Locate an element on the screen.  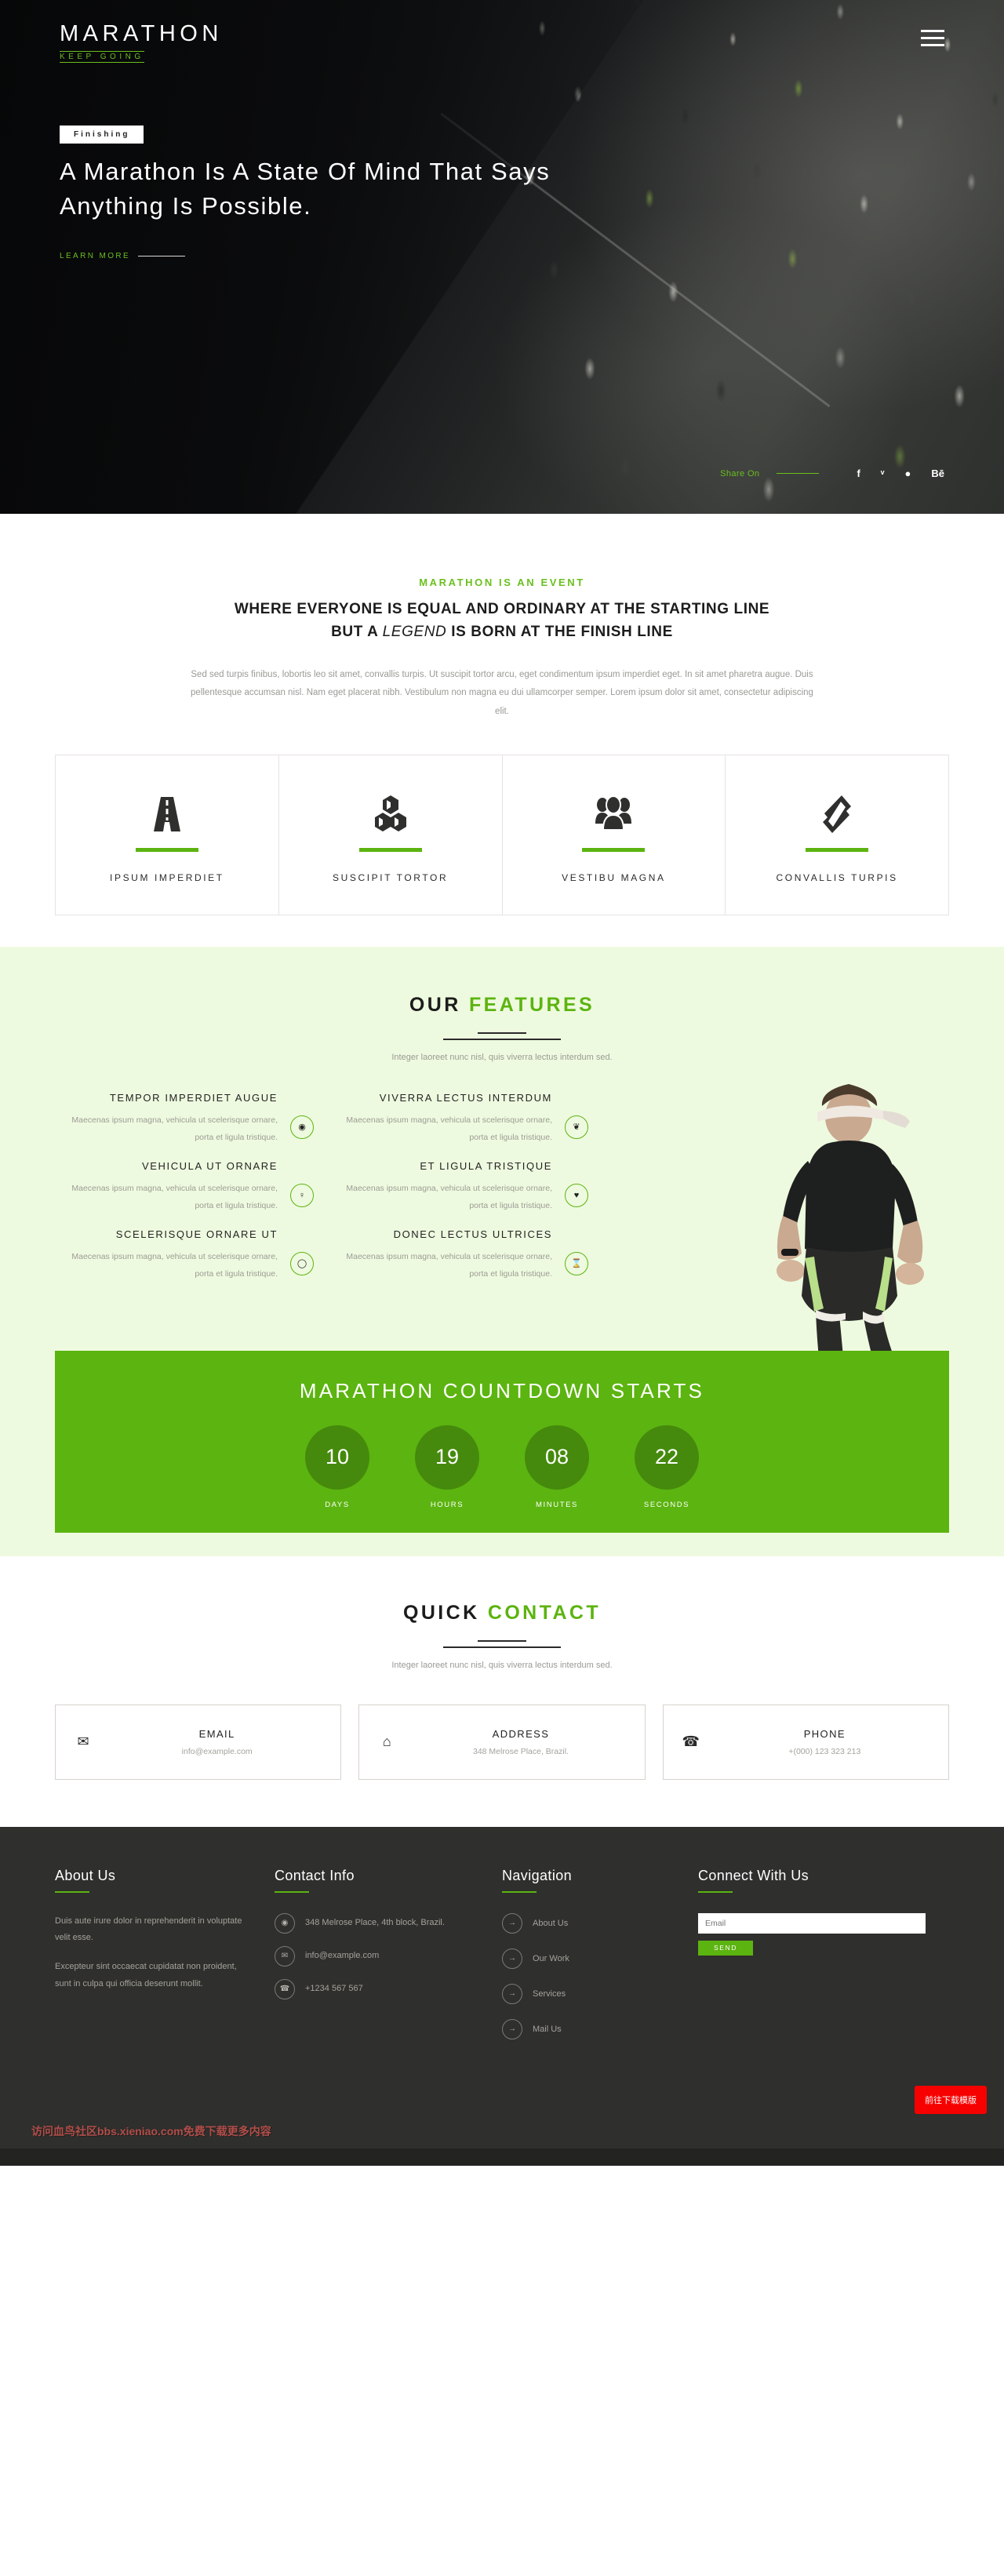
features-title-a: OUR is located at coordinates (439, 1004).